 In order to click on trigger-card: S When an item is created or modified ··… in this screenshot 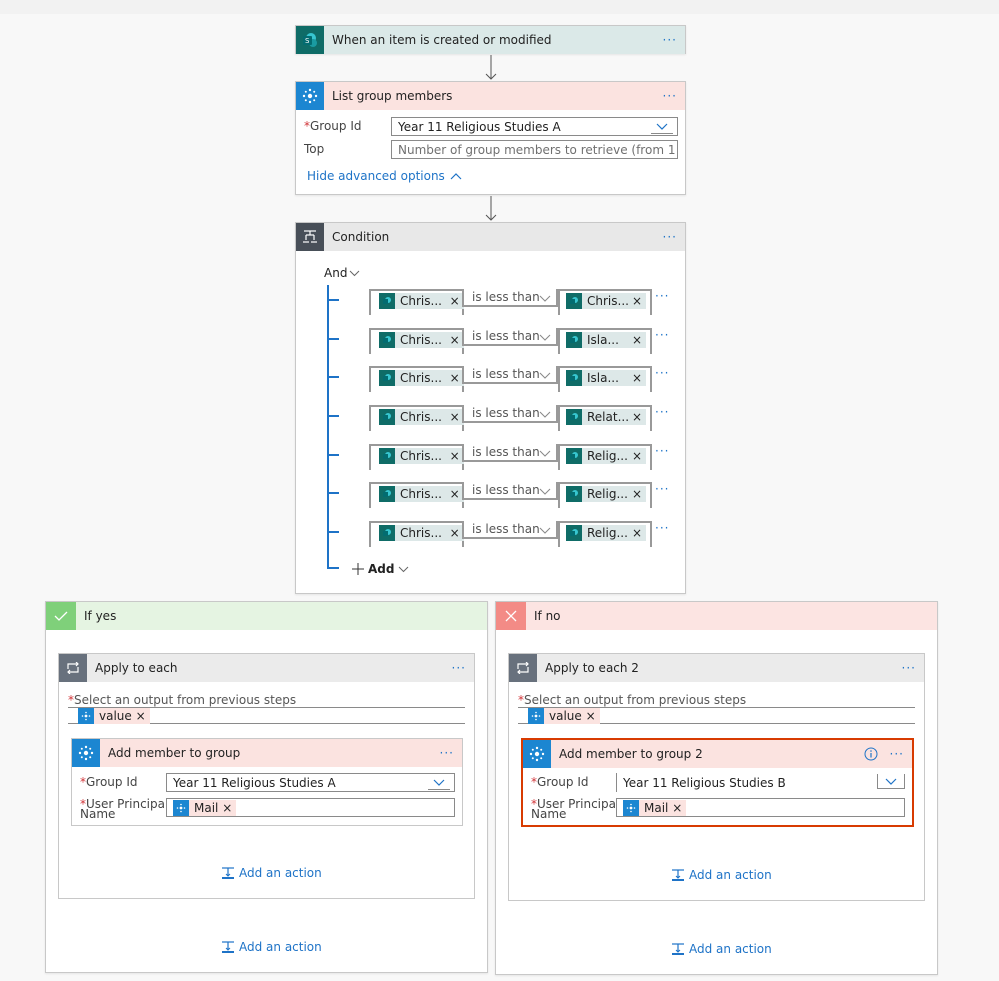, I will do `click(490, 39)`.